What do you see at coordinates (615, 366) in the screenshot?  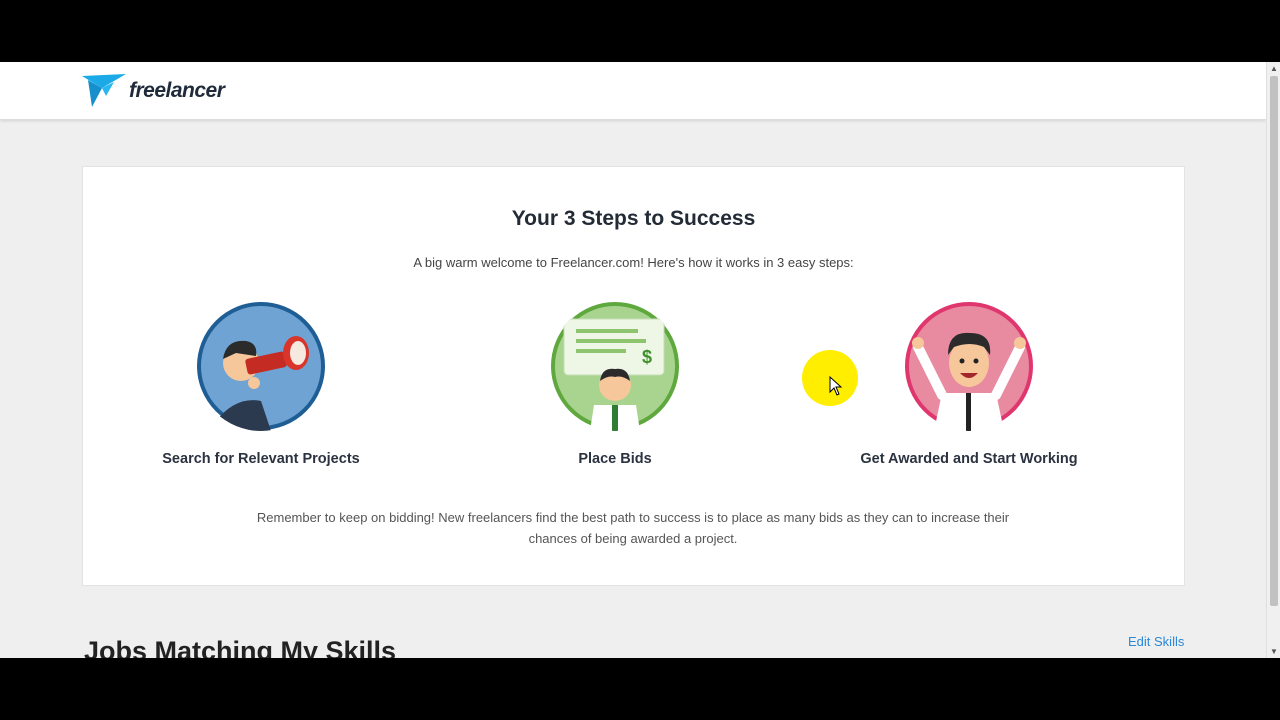 I see `check-bid-icon: $` at bounding box center [615, 366].